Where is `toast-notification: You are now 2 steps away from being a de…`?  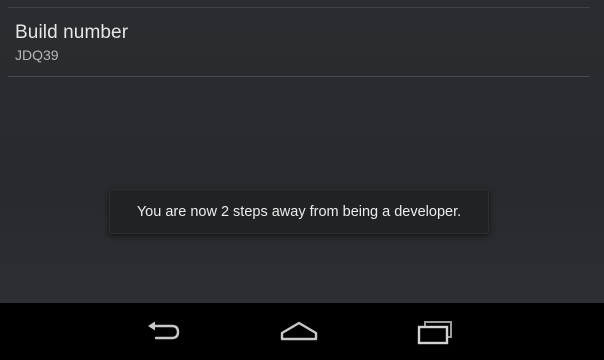
toast-notification: You are now 2 steps away from being a de… is located at coordinates (299, 211).